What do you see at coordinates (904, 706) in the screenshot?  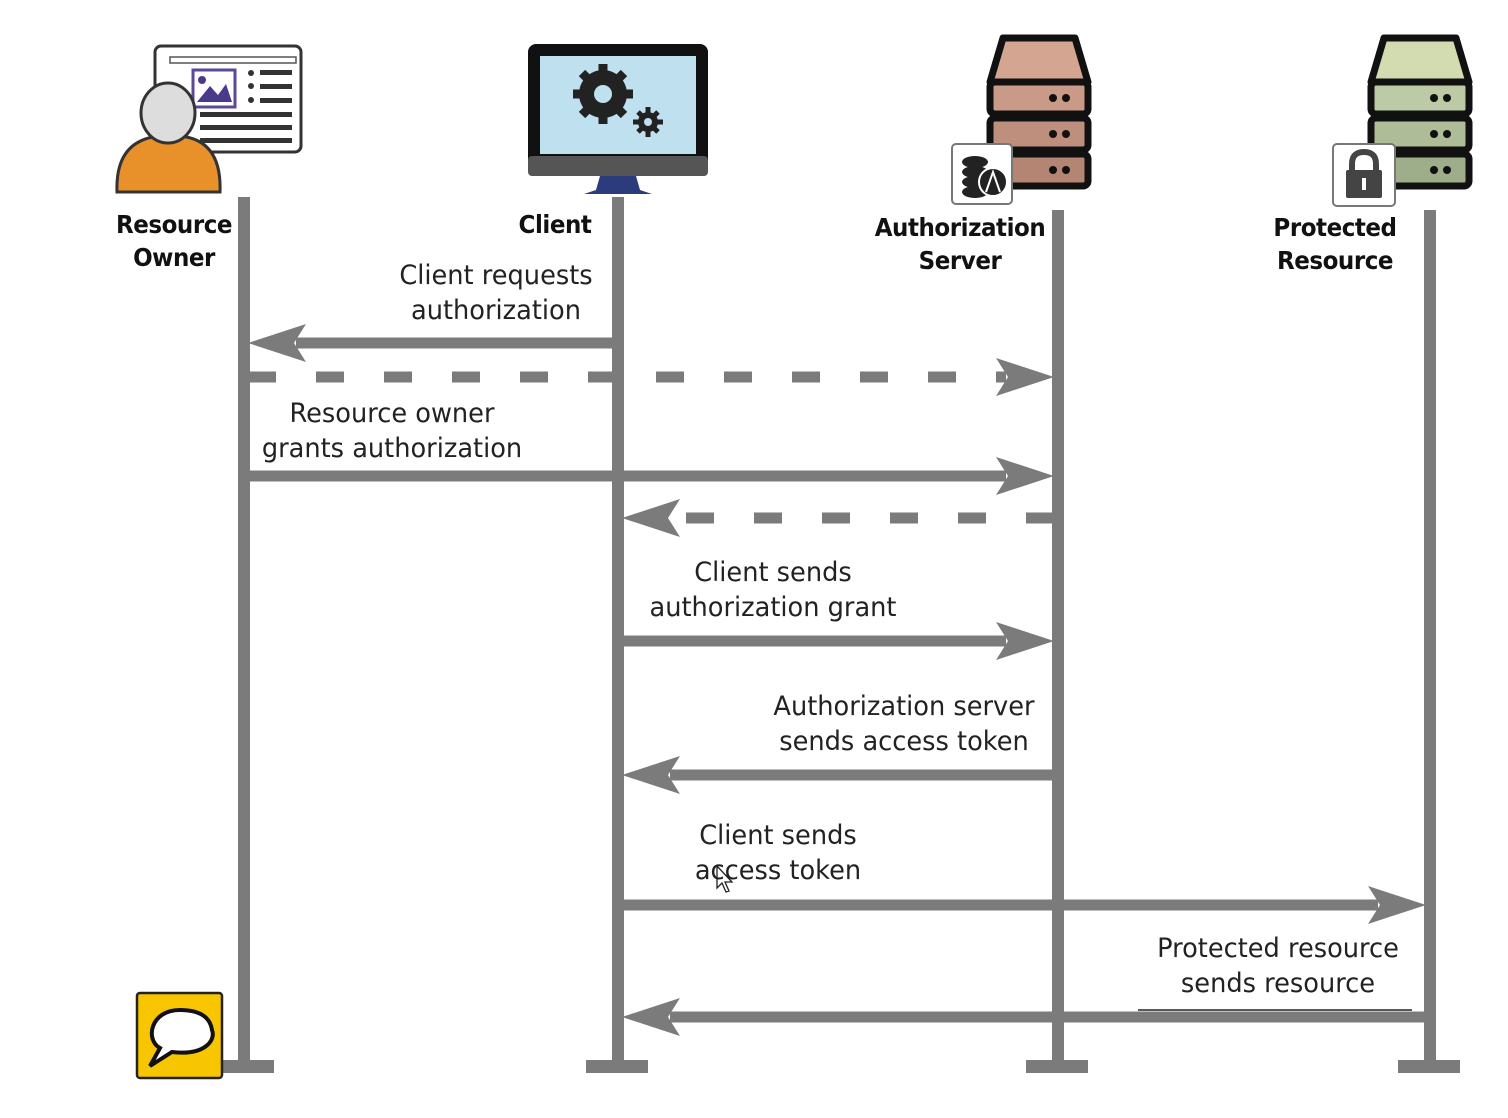 I see `label-line: Authorization server` at bounding box center [904, 706].